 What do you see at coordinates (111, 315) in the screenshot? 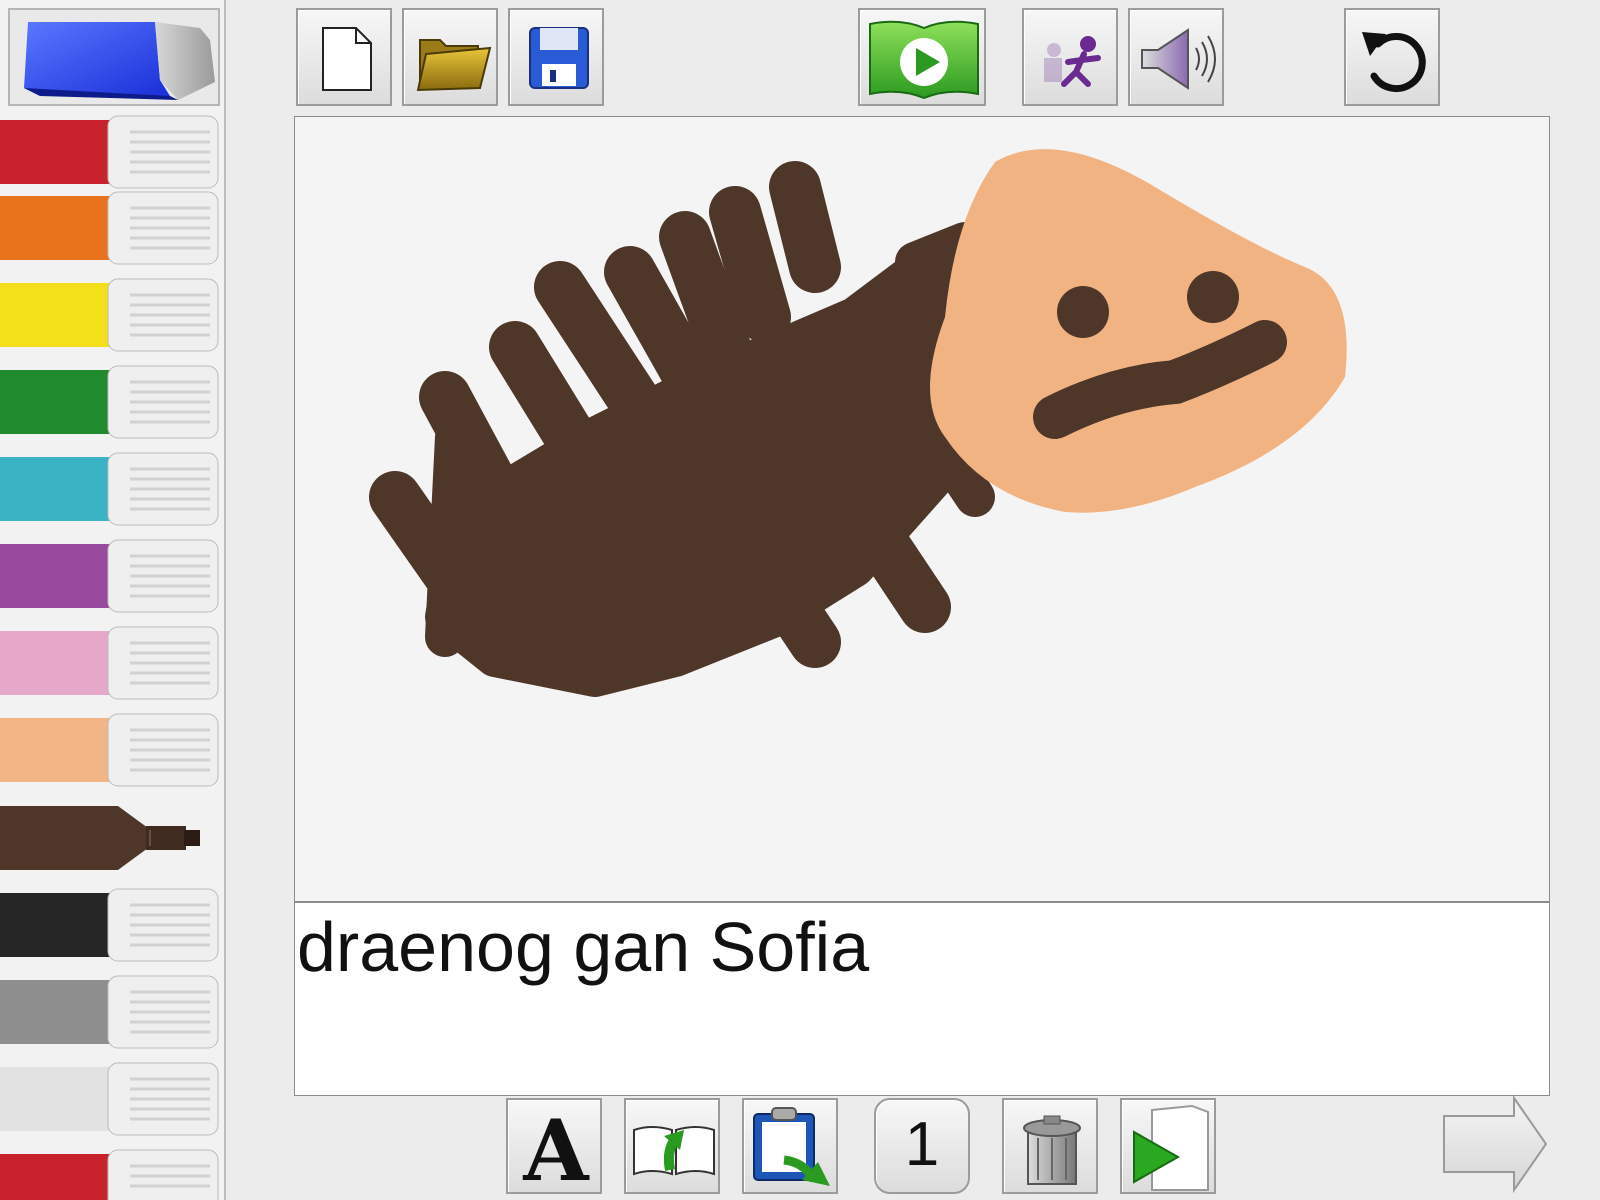
I see `marker-yellow` at bounding box center [111, 315].